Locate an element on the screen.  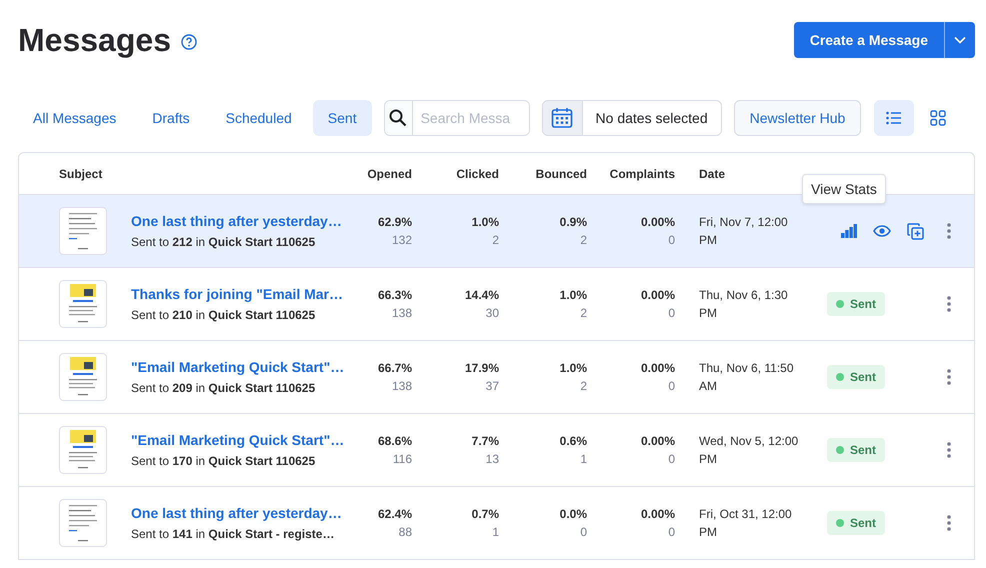
duplicate-icon is located at coordinates (915, 231).